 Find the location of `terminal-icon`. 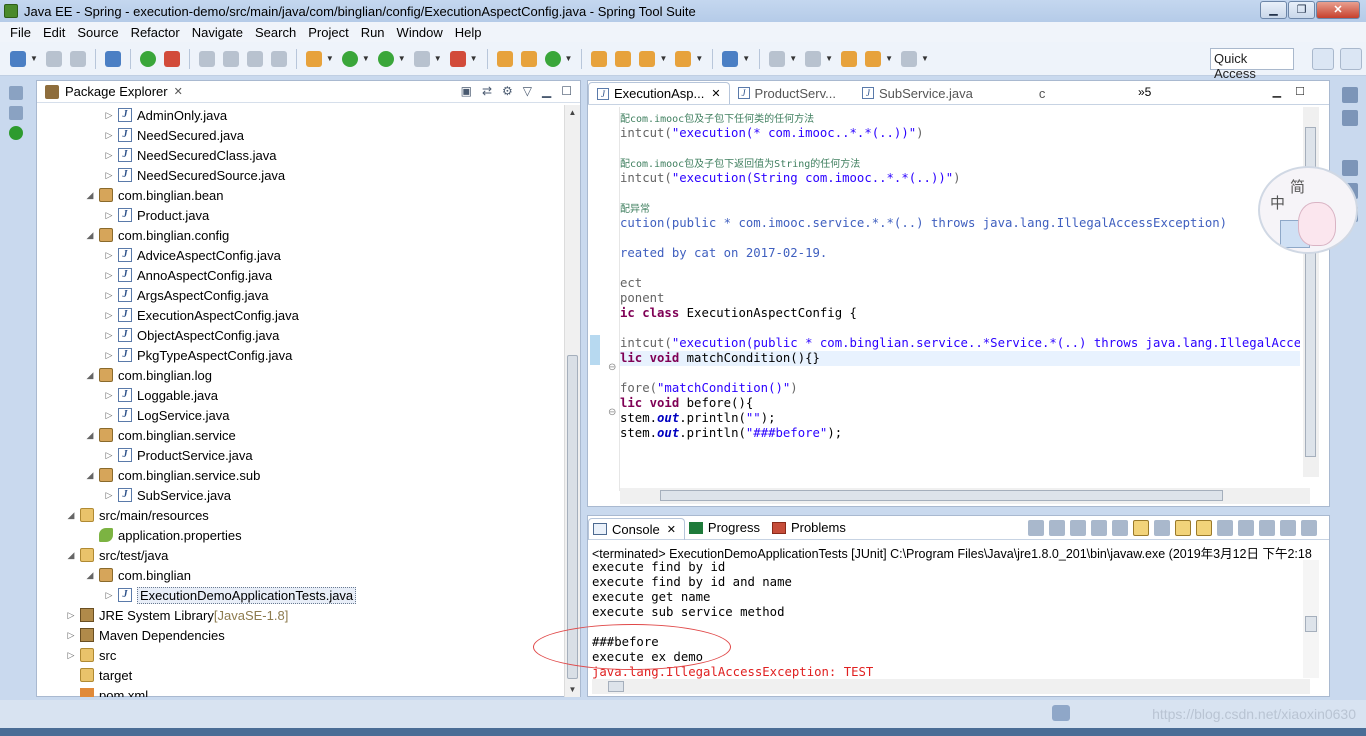

terminal-icon is located at coordinates (112, 58).